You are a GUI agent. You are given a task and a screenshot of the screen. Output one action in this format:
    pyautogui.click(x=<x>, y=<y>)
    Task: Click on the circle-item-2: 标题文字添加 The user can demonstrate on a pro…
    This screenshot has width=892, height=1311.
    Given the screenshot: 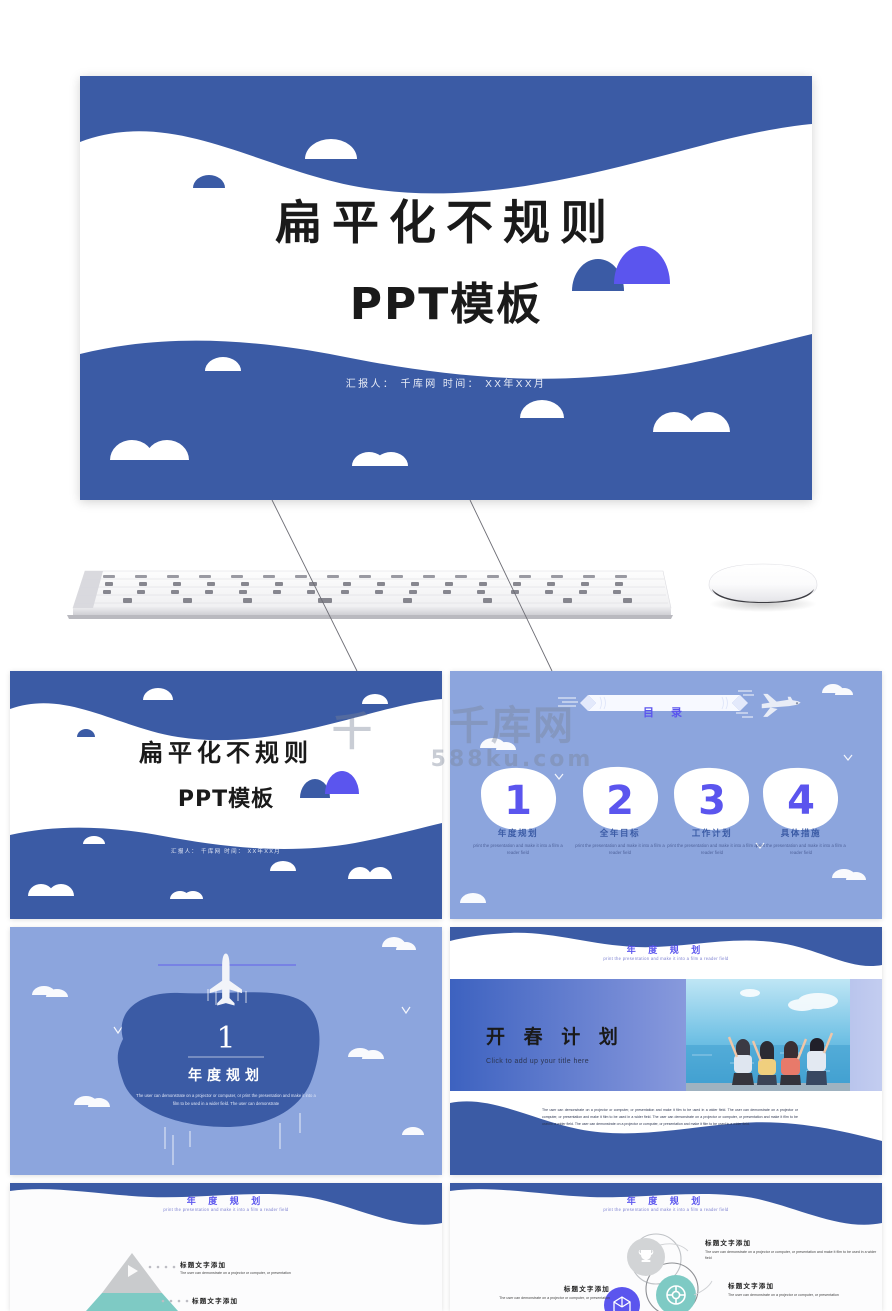 What is the action you would take?
    pyautogui.click(x=805, y=1289)
    